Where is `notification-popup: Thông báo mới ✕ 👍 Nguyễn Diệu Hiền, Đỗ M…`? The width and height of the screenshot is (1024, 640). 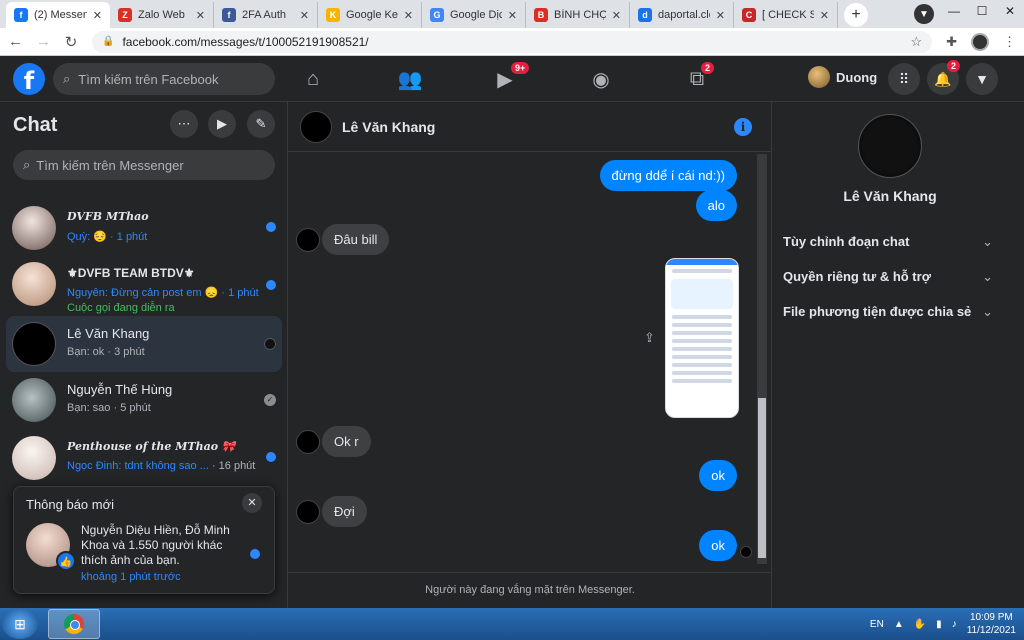
notification-popup: Thông báo mới ✕ 👍 Nguyễn Diệu Hiền, Đỗ M… is located at coordinates (144, 540).